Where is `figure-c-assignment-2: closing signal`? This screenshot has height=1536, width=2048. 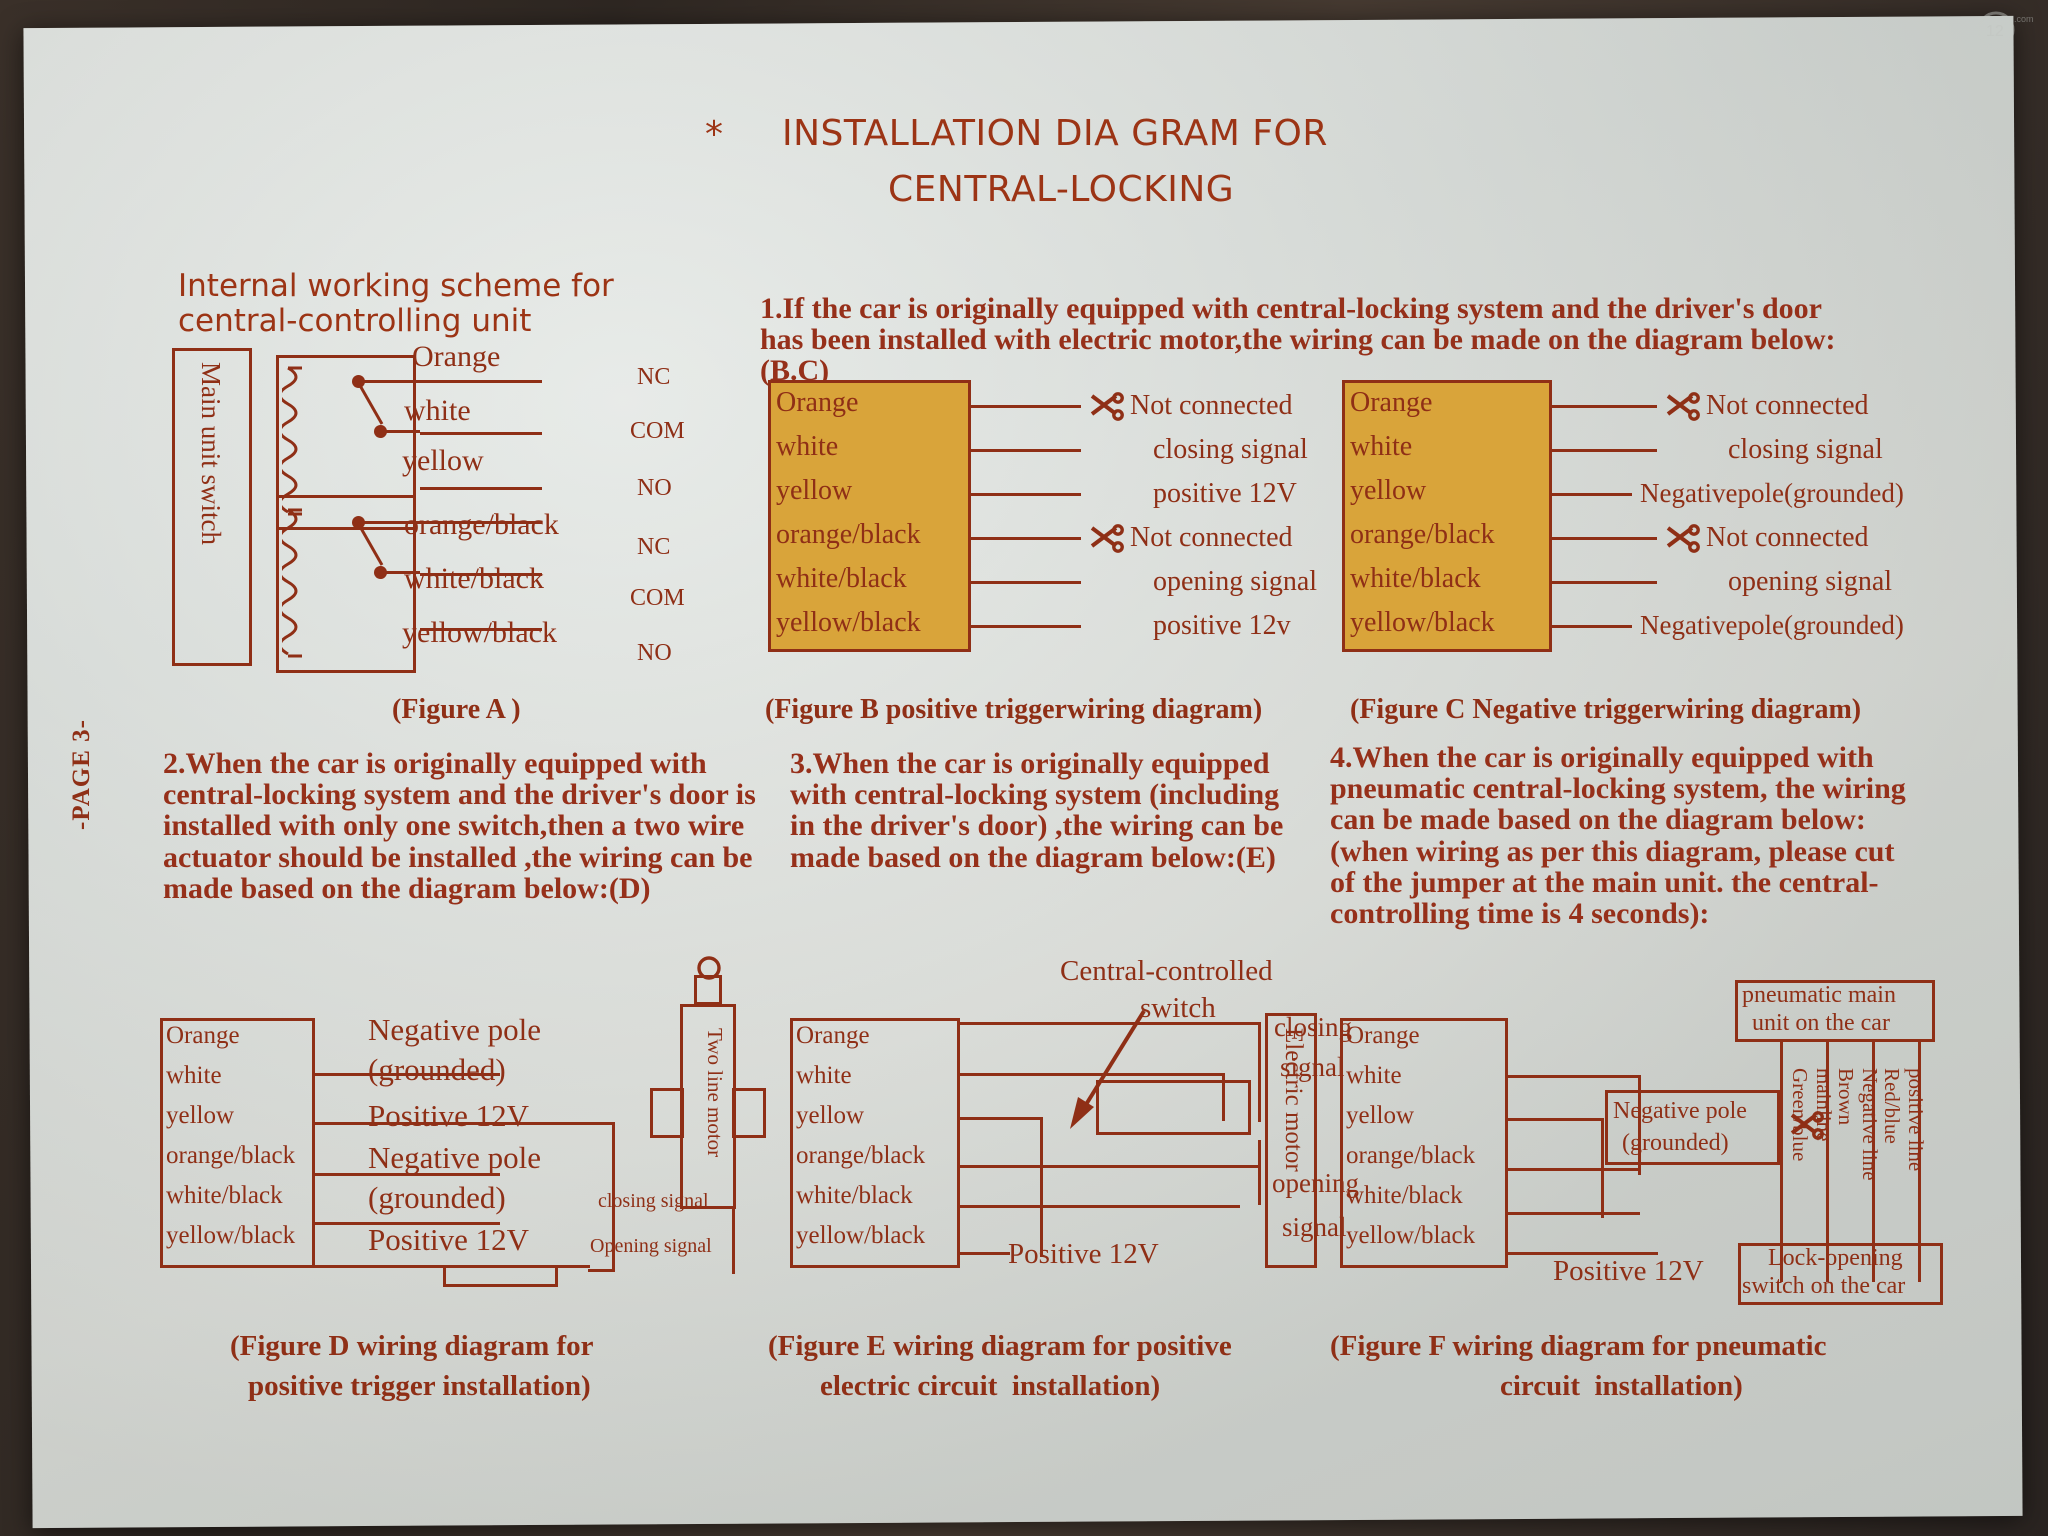 figure-c-assignment-2: closing signal is located at coordinates (1805, 449).